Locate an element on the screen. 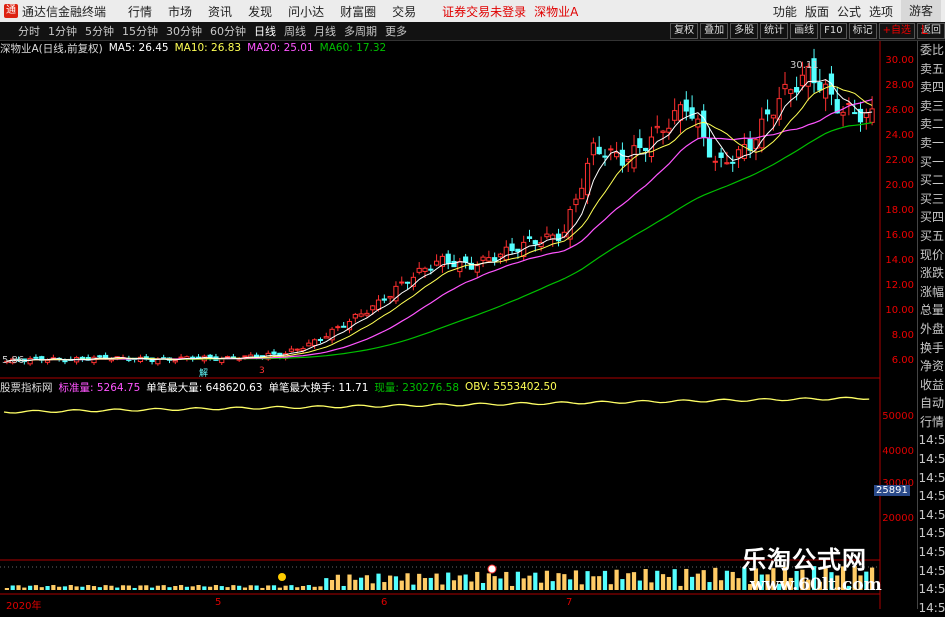  side-panel-item: 外盘 is located at coordinates (931, 329).